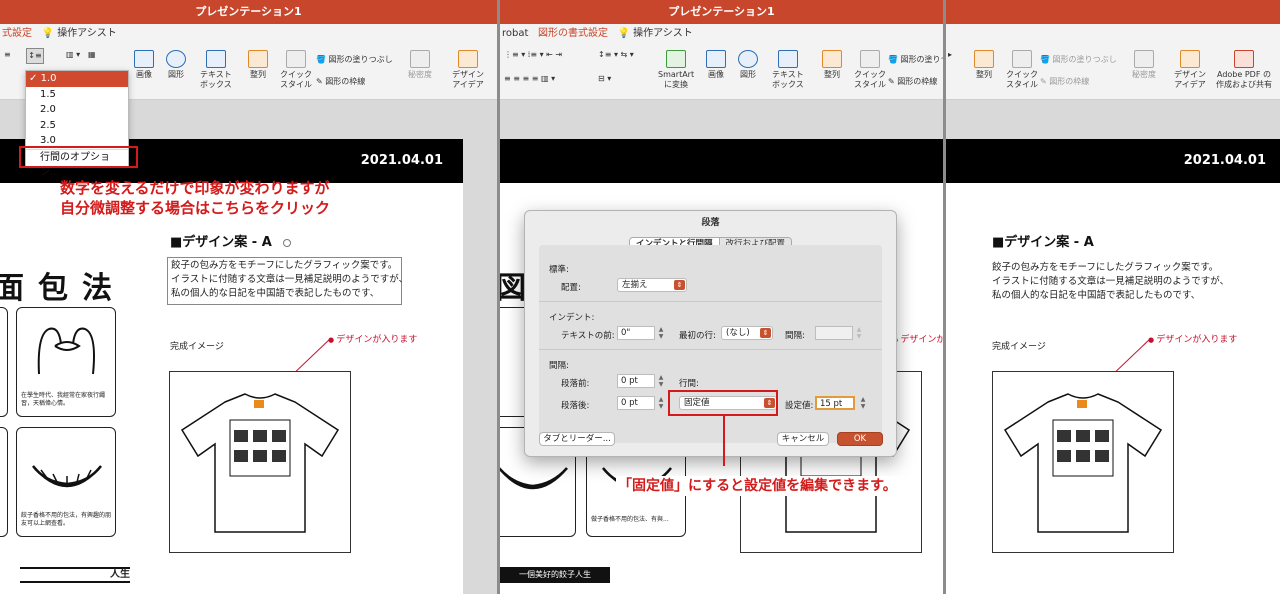 Image resolution: width=1280 pixels, height=594 pixels. Describe the element at coordinates (195, 188) in the screenshot. I see `annotation-line: 数字を変えるだけで印象が変わりますが` at that location.